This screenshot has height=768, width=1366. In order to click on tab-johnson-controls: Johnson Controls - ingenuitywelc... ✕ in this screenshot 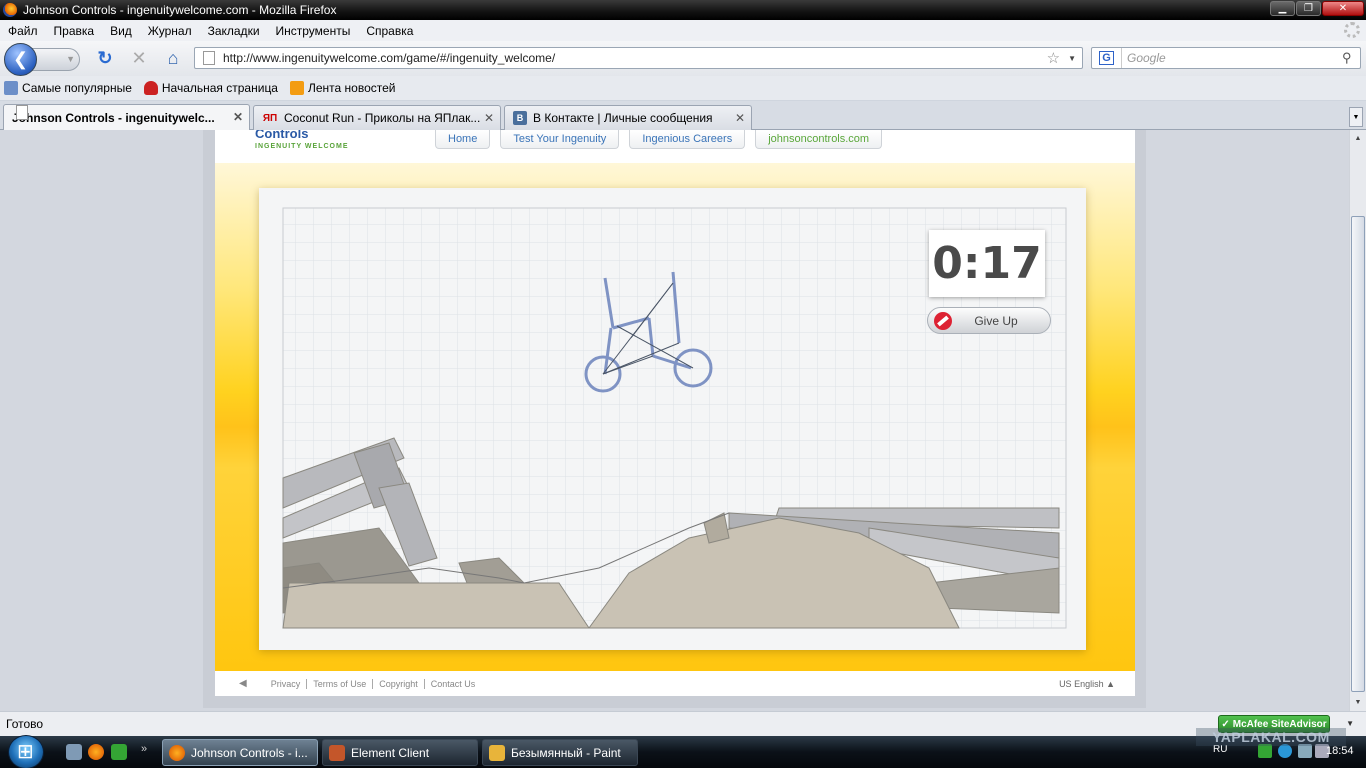, I will do `click(126, 117)`.